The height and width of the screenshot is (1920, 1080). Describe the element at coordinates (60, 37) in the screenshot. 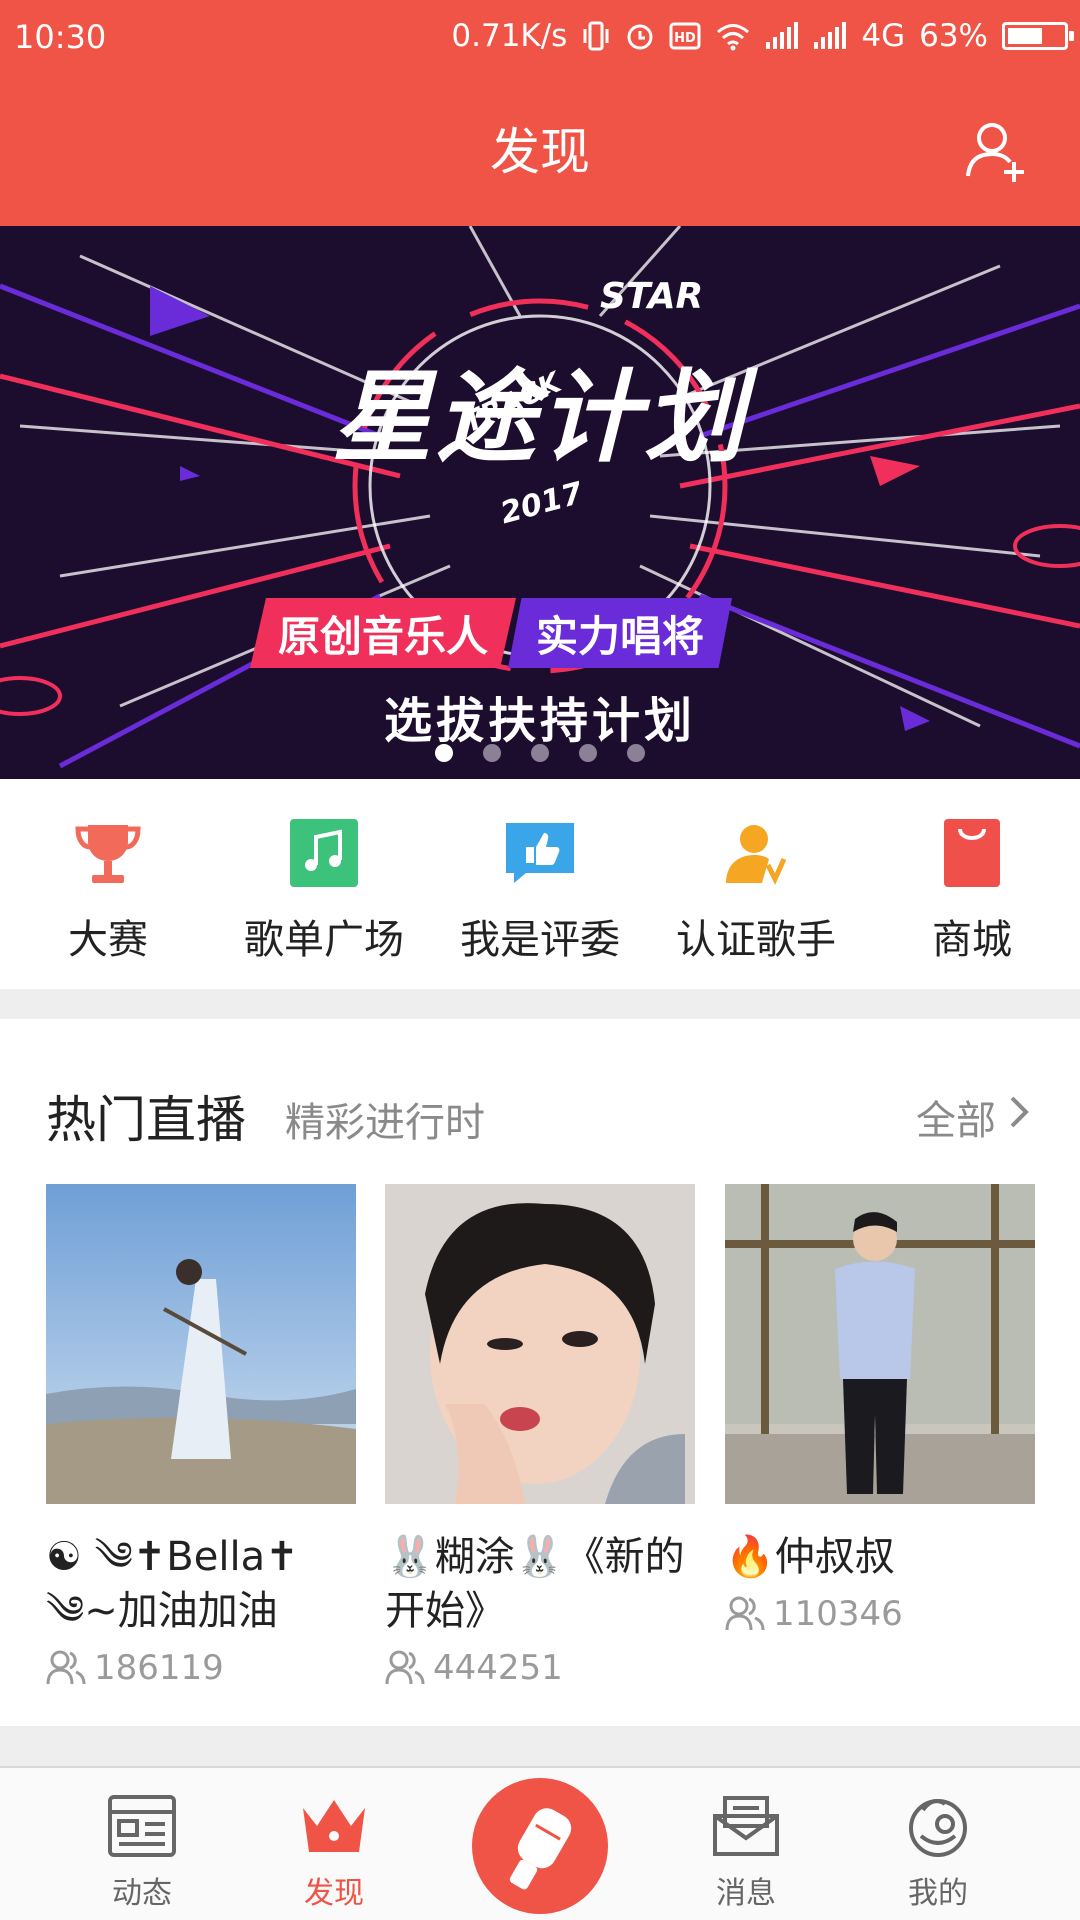

I see `status-time: 10:30` at that location.